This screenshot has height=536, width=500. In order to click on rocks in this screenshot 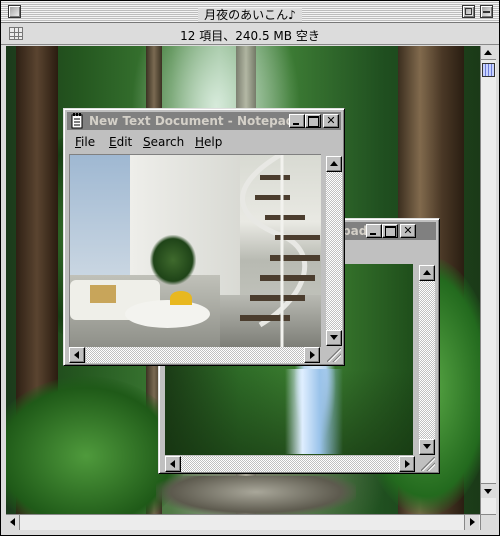, I will do `click(256, 495)`.